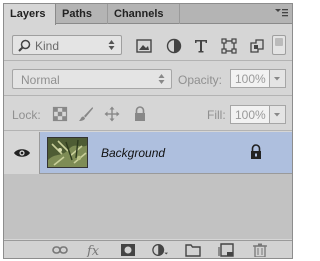 The width and height of the screenshot is (320, 261). I want to click on shape-filter-icon, so click(229, 46).